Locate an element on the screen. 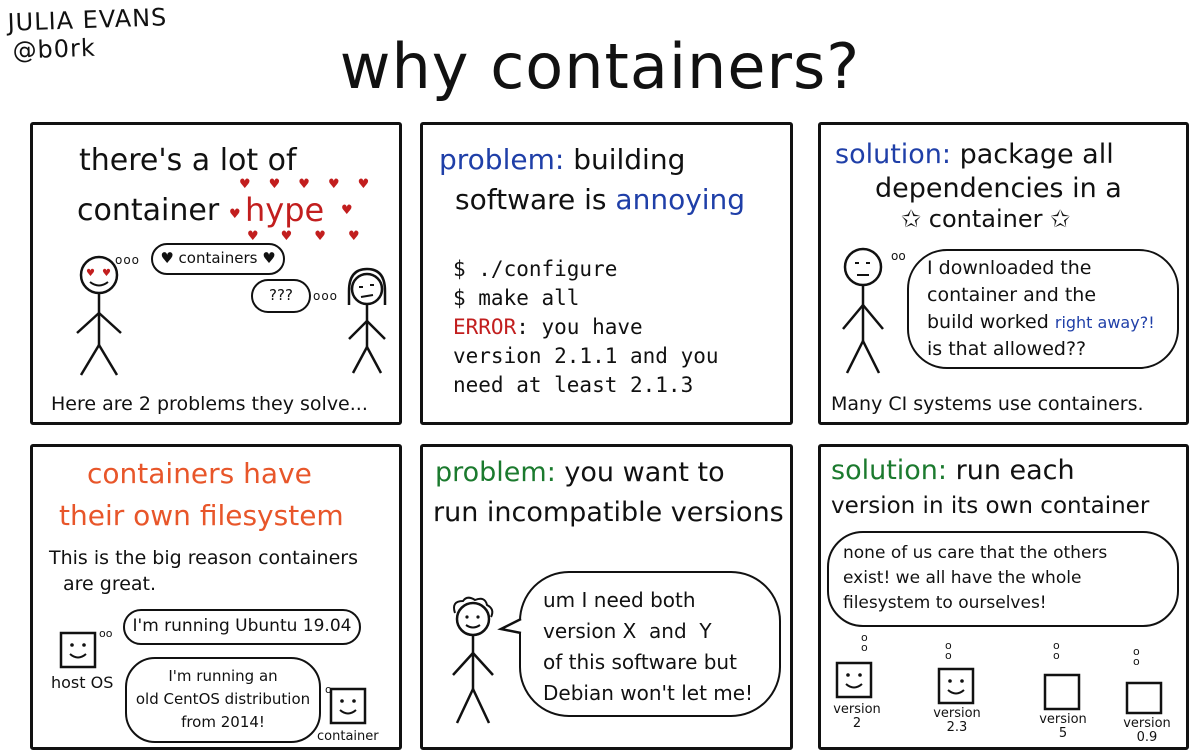  thought-bubble-containers: ♥ containers ♥ is located at coordinates (218, 259).